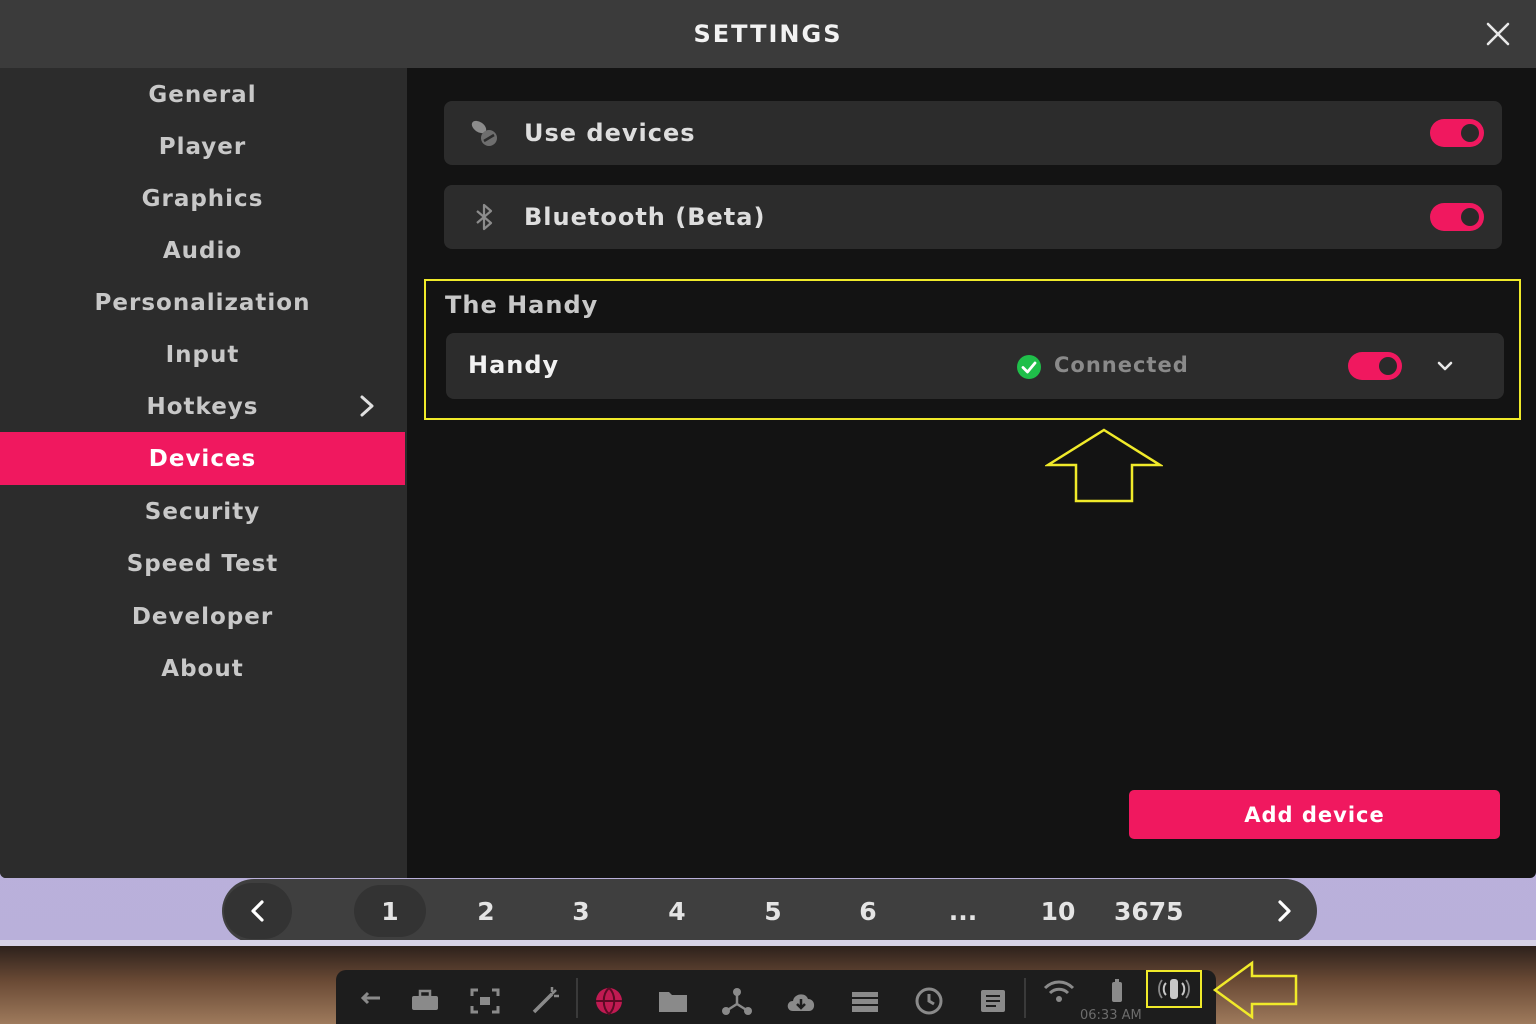 The height and width of the screenshot is (1024, 1536). What do you see at coordinates (1255, 990) in the screenshot?
I see `arrow-left-annotation` at bounding box center [1255, 990].